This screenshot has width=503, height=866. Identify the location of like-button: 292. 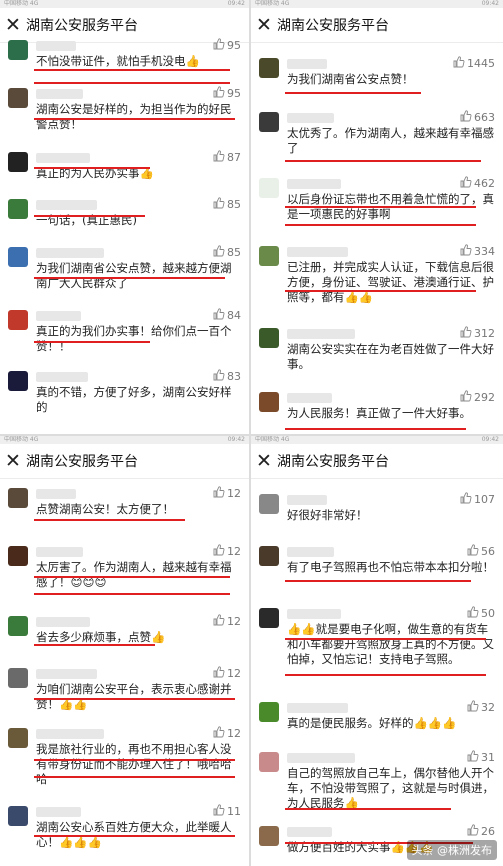
(477, 397).